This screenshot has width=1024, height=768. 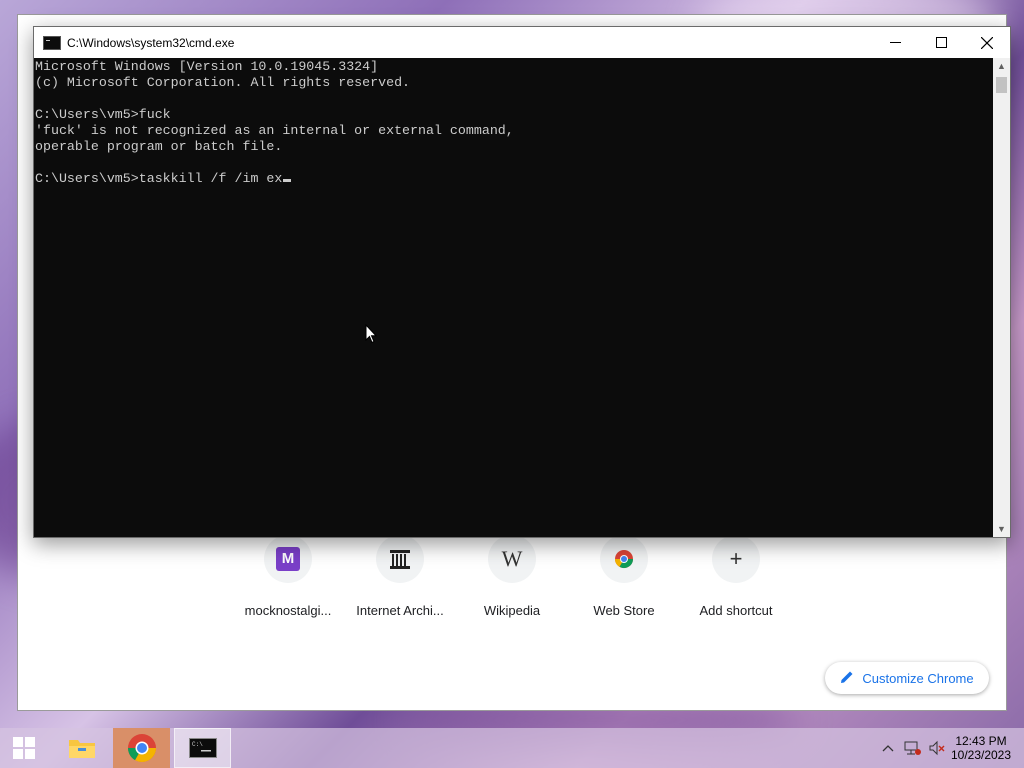 What do you see at coordinates (895, 42) in the screenshot?
I see `minimize-button` at bounding box center [895, 42].